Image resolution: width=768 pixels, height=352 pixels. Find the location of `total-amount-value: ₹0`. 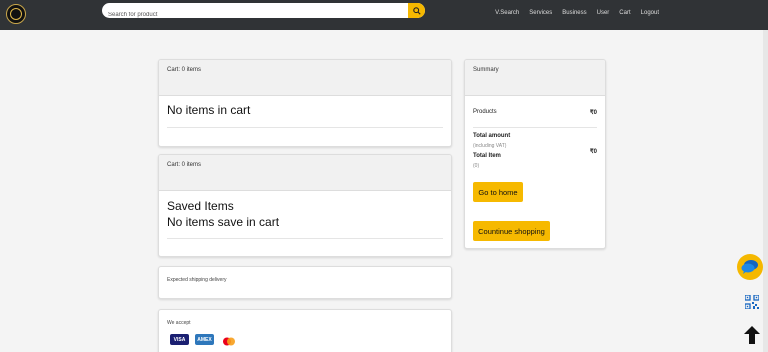

total-amount-value: ₹0 is located at coordinates (593, 152).